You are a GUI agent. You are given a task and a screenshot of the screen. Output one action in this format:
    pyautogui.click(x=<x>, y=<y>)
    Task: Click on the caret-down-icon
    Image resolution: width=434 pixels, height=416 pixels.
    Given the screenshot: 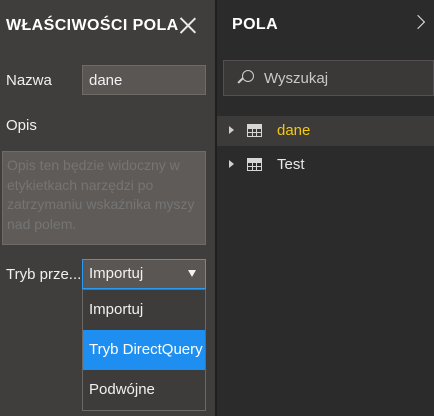 What is the action you would take?
    pyautogui.click(x=192, y=273)
    